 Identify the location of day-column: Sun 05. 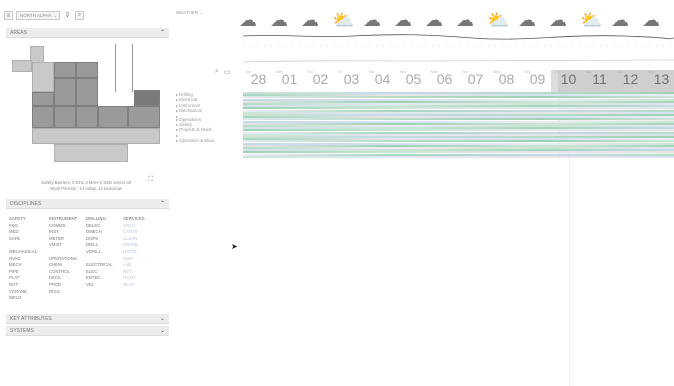
(413, 81).